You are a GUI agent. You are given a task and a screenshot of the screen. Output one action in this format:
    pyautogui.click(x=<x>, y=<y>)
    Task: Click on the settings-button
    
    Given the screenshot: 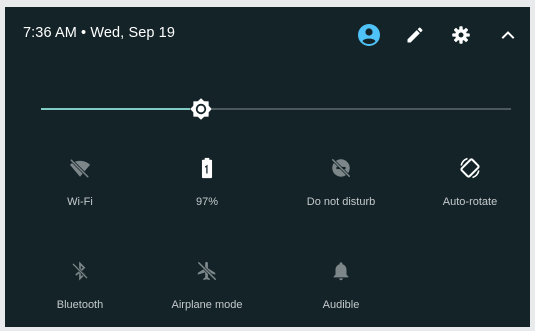 What is the action you would take?
    pyautogui.click(x=461, y=35)
    